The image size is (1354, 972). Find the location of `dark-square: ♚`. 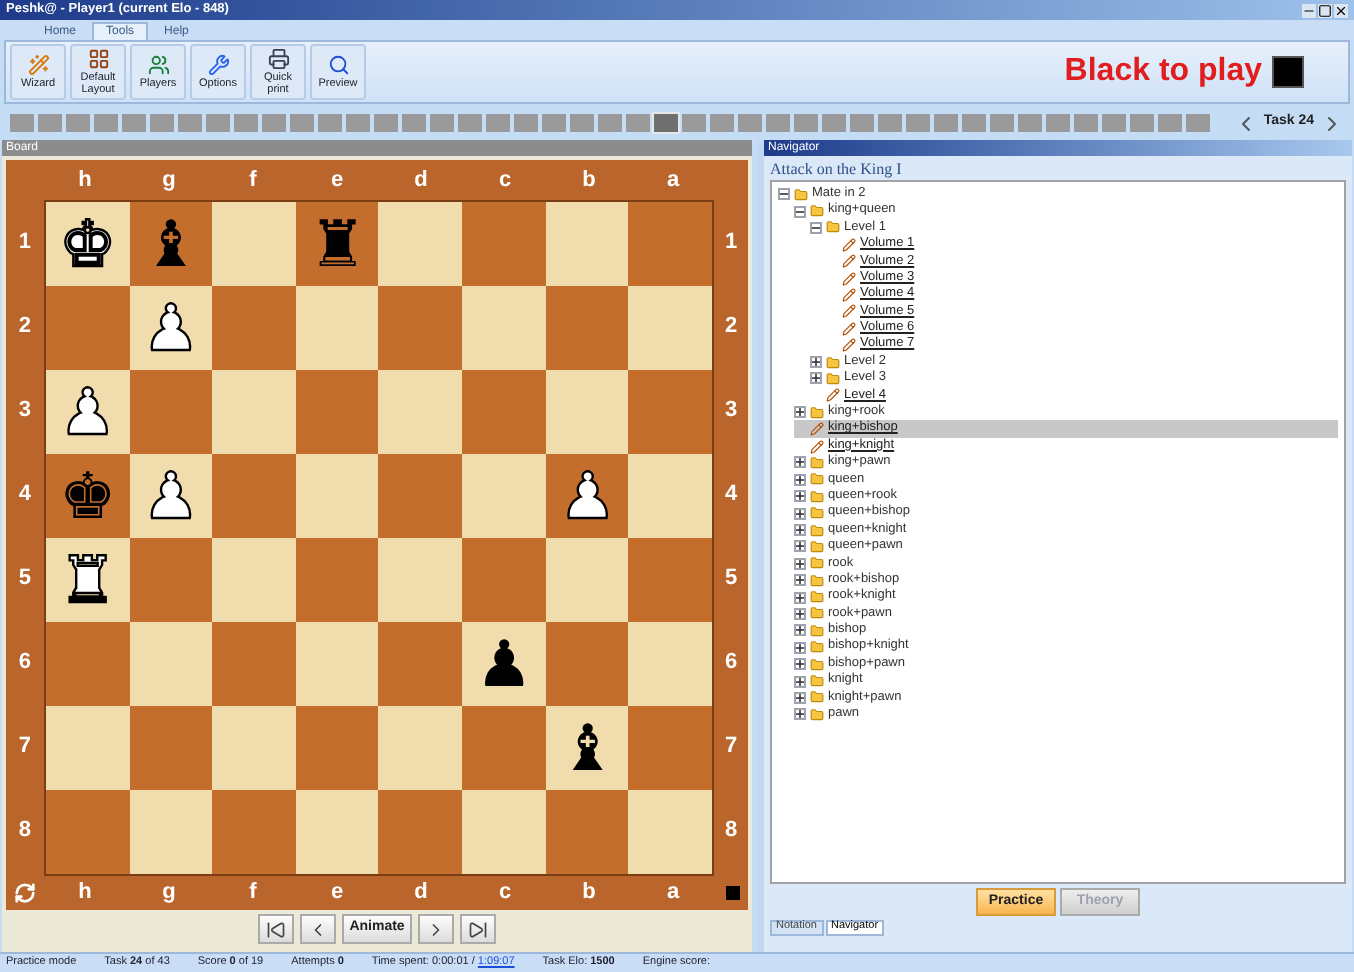

dark-square: ♚ is located at coordinates (87, 496).